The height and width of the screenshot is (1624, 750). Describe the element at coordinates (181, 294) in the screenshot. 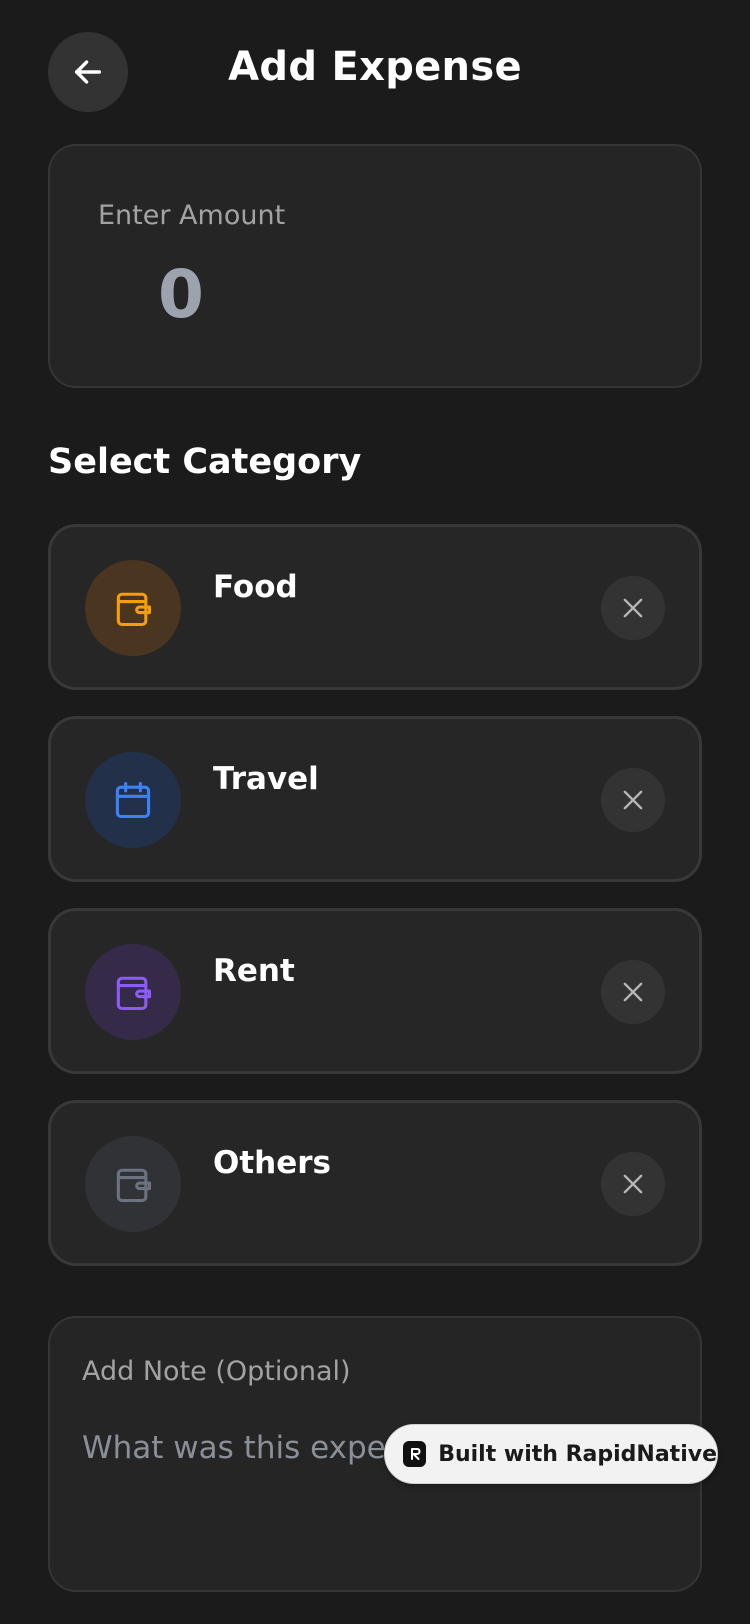

I see `amount-input: 0` at that location.